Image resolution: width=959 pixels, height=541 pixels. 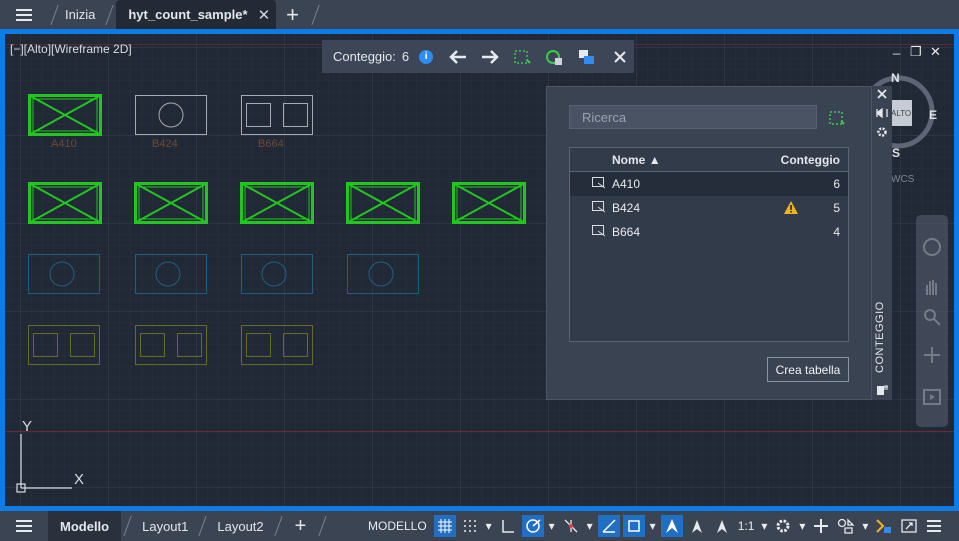 I want to click on viewcube-east: E, so click(x=933, y=115).